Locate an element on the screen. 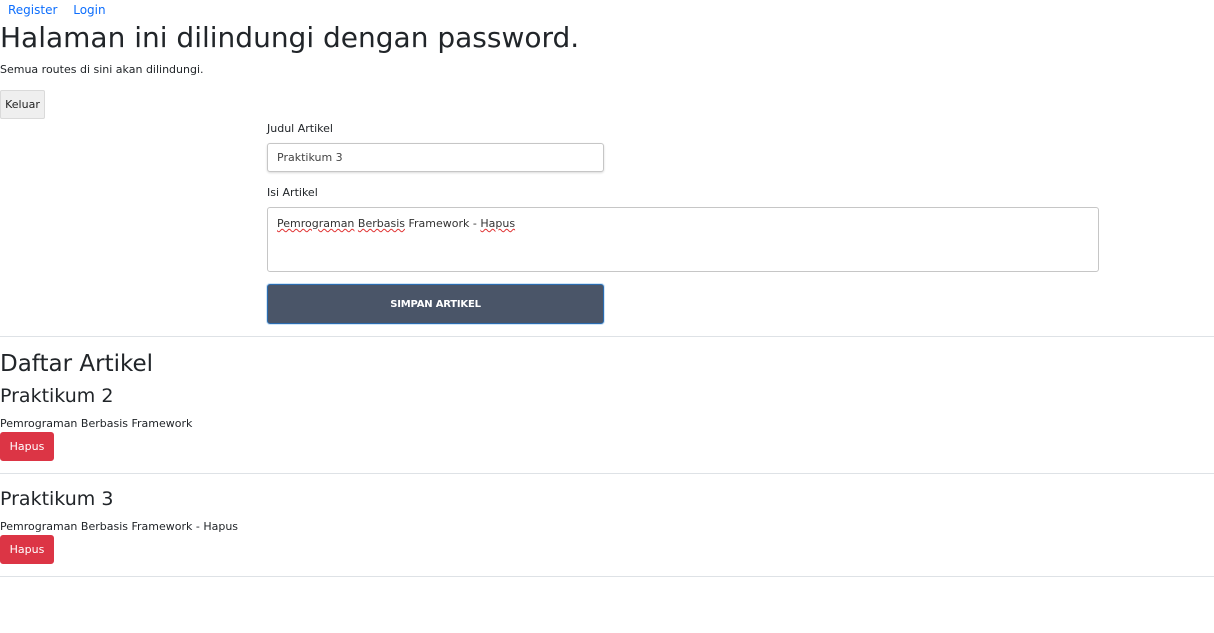 This screenshot has width=1214, height=633. page-title: Halaman ini dilindungi dengan password. is located at coordinates (290, 37).